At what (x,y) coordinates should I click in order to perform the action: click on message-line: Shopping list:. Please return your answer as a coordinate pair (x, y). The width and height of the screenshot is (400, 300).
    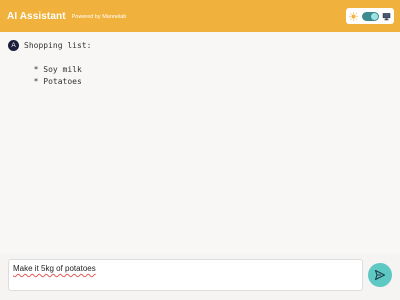
    Looking at the image, I should click on (58, 45).